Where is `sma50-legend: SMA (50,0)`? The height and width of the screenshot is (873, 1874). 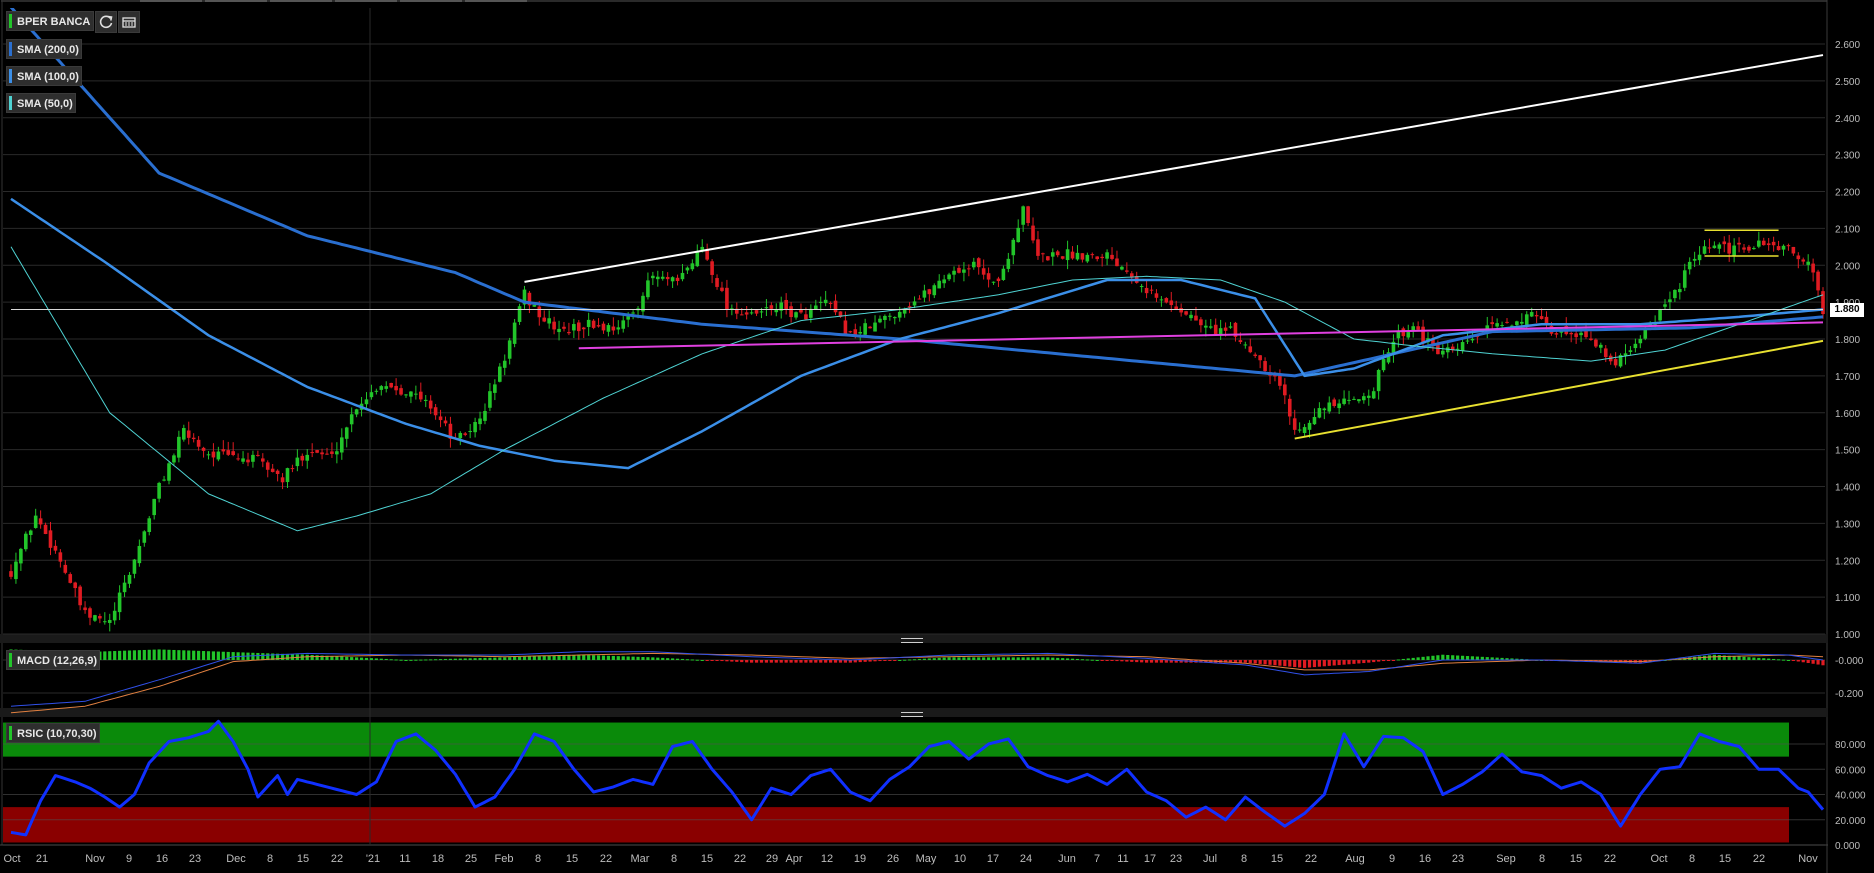
sma50-legend: SMA (50,0) is located at coordinates (41, 103).